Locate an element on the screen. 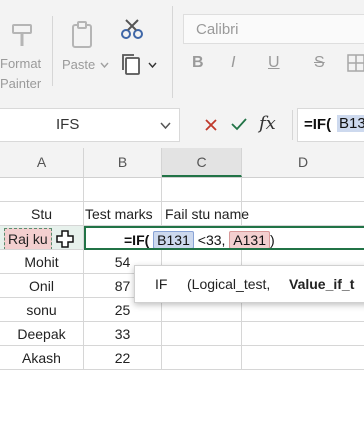 This screenshot has height=442, width=364. tooltip-args: (Logical_test, is located at coordinates (229, 284).